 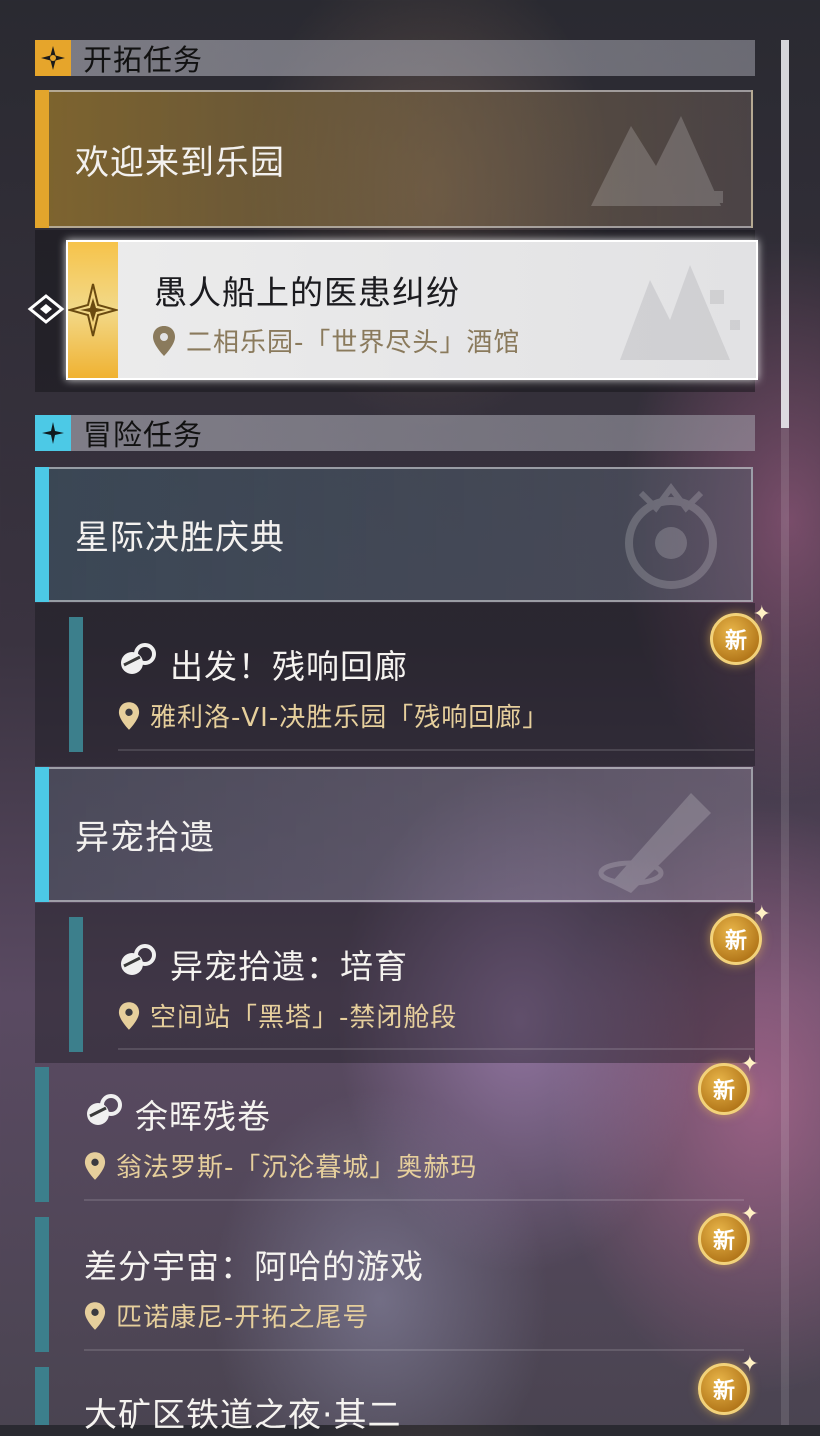 I want to click on quest-location-text: 匹诺康尼-开拓之尾号, so click(x=243, y=1318).